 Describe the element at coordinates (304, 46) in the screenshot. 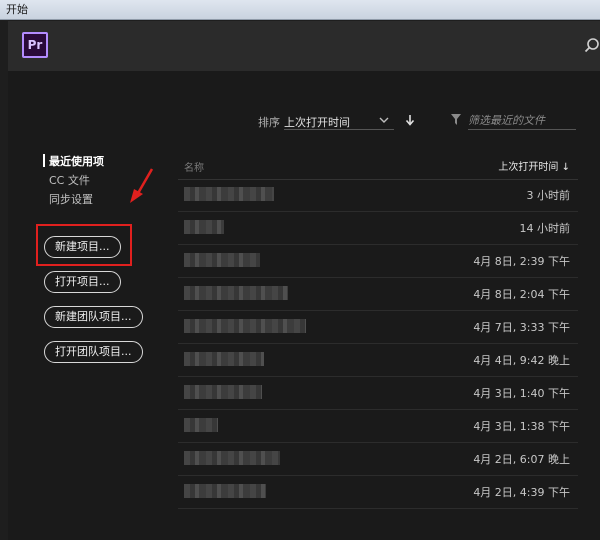

I see `app-header: Pr` at that location.